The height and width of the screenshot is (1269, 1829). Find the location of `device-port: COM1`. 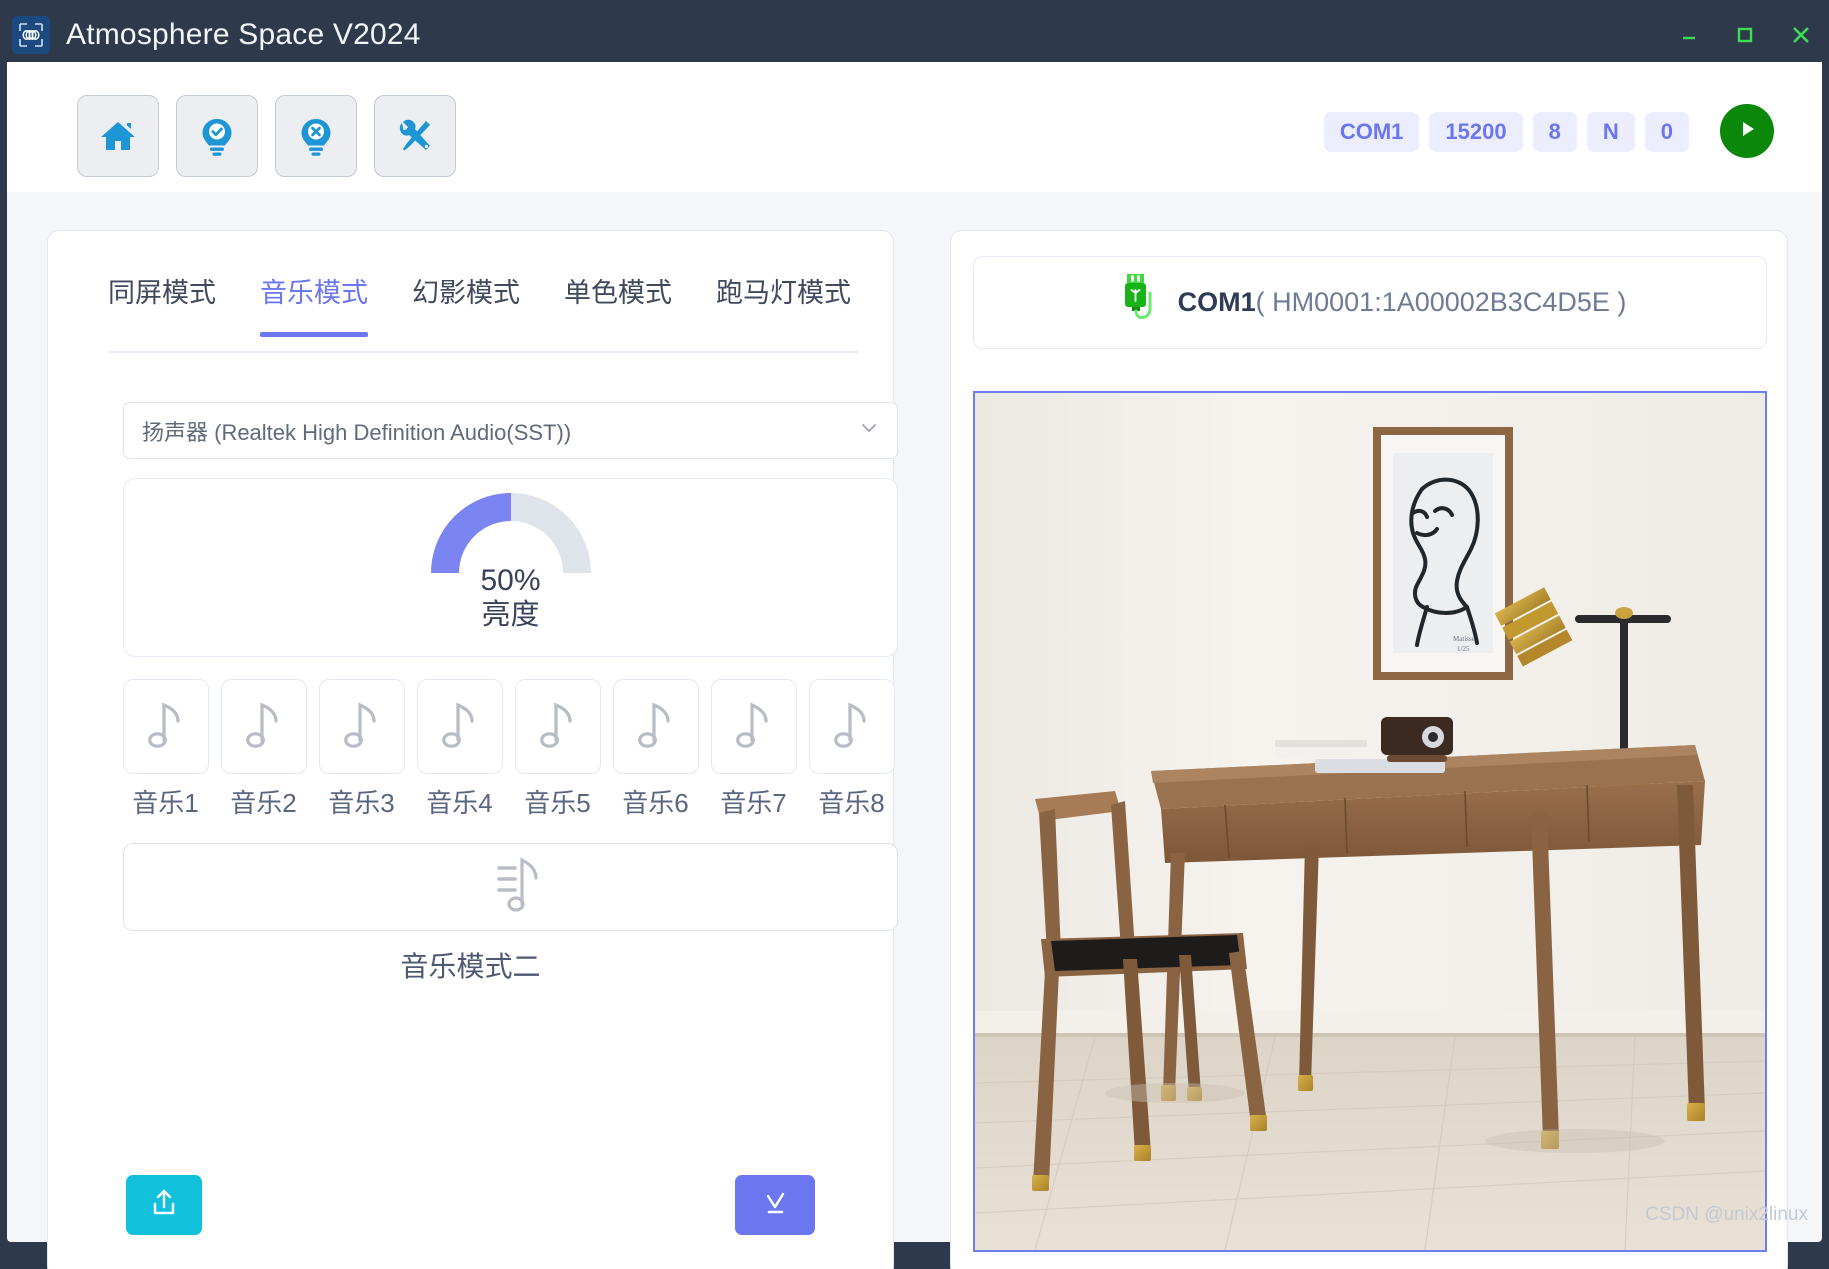

device-port: COM1 is located at coordinates (1216, 302).